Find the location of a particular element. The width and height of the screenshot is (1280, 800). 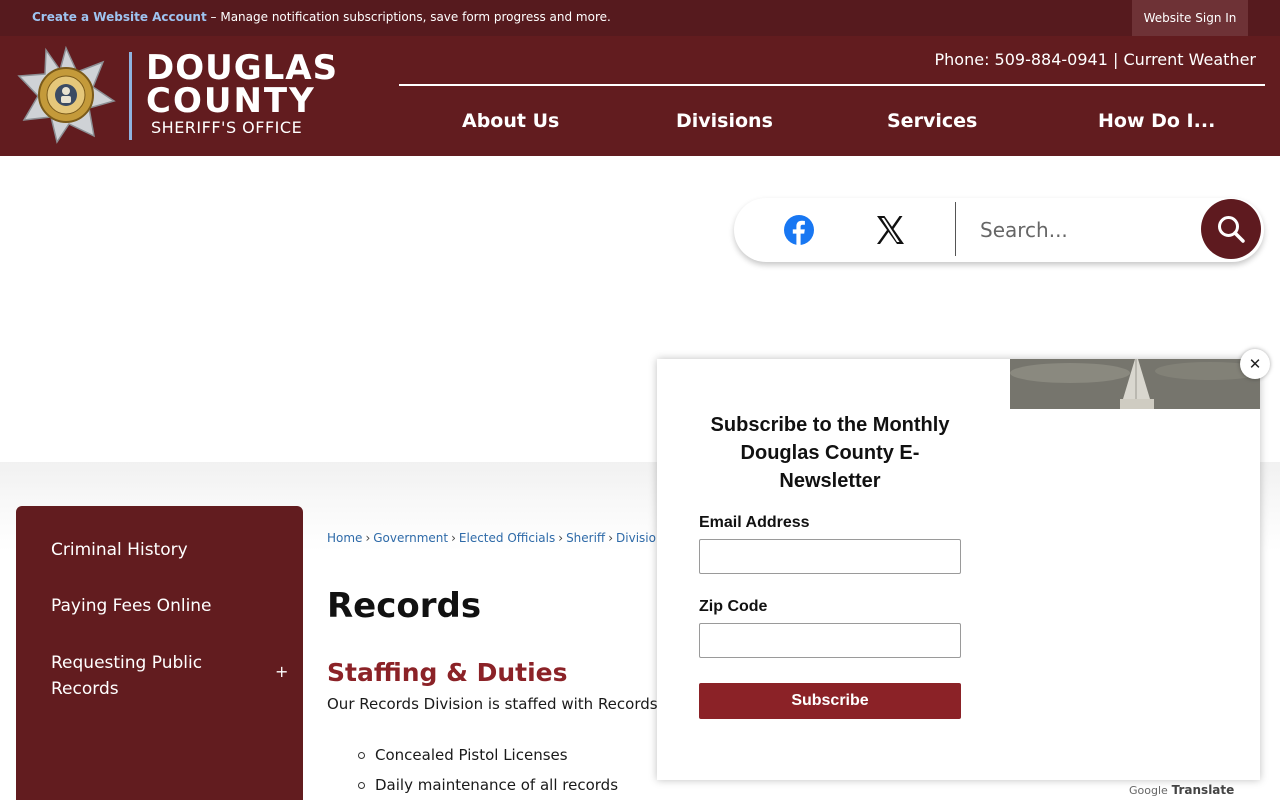

nav-services: Services is located at coordinates (932, 121).